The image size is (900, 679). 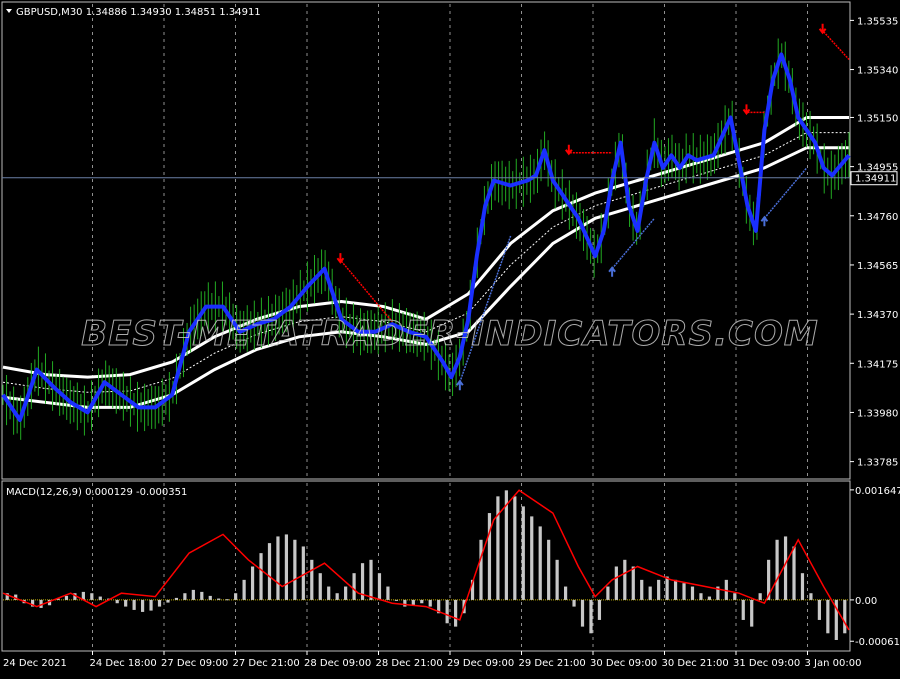 What do you see at coordinates (833, 663) in the screenshot?
I see `time-axis-label: 3 Jan 00:00` at bounding box center [833, 663].